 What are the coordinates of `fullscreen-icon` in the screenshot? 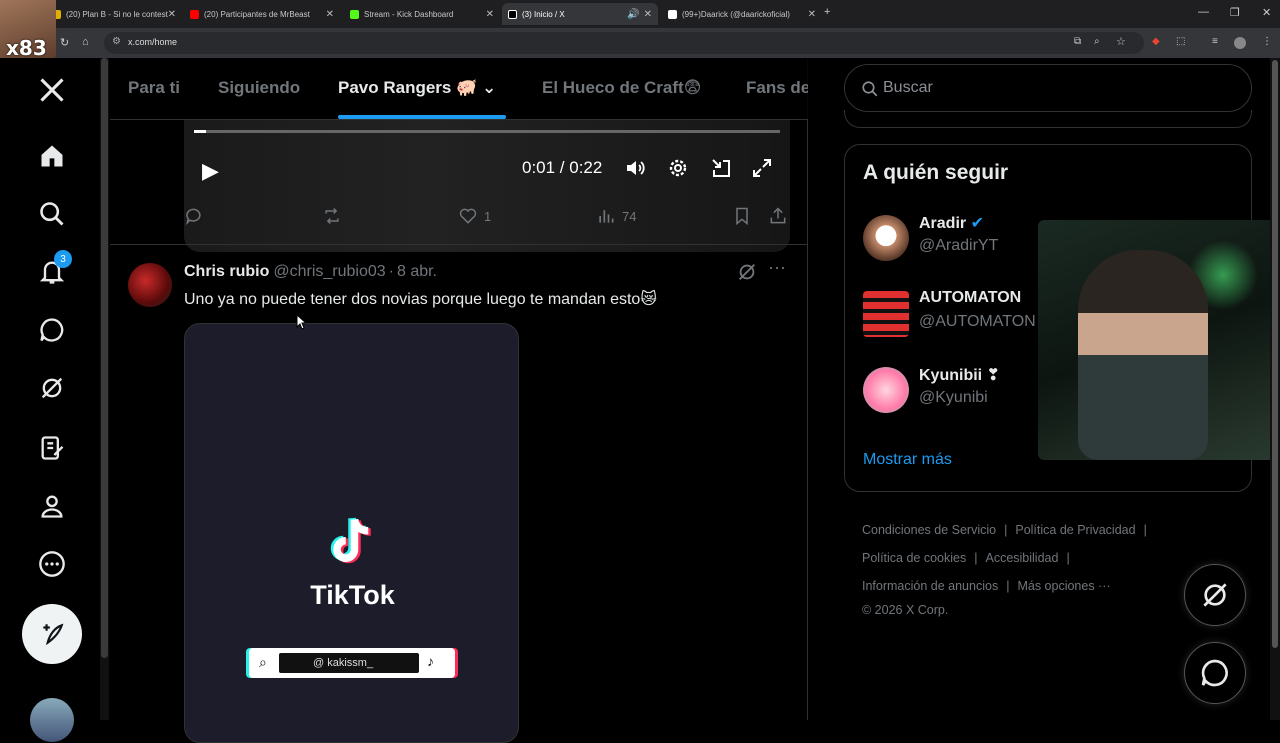 It's located at (762, 168).